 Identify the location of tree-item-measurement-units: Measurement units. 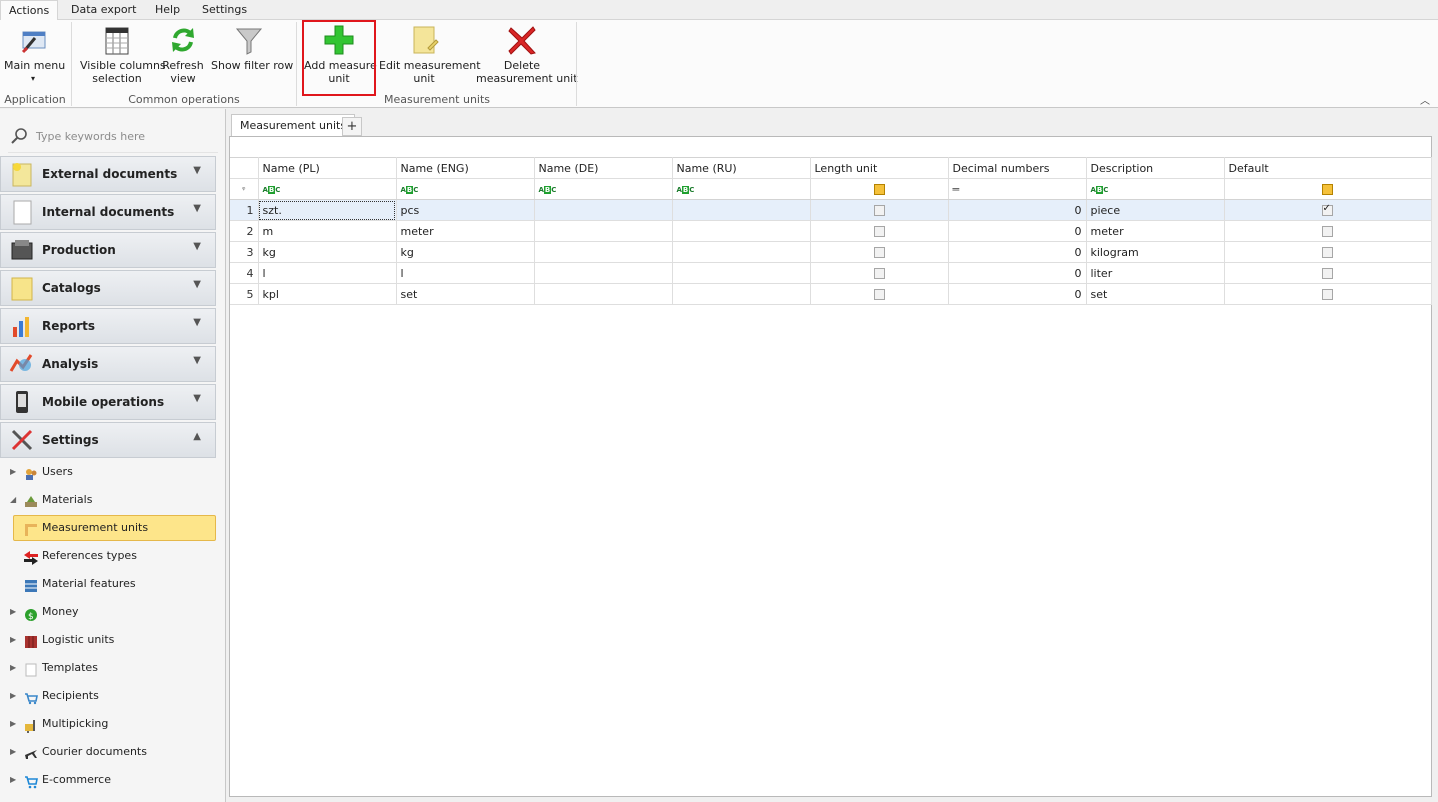
(114, 528).